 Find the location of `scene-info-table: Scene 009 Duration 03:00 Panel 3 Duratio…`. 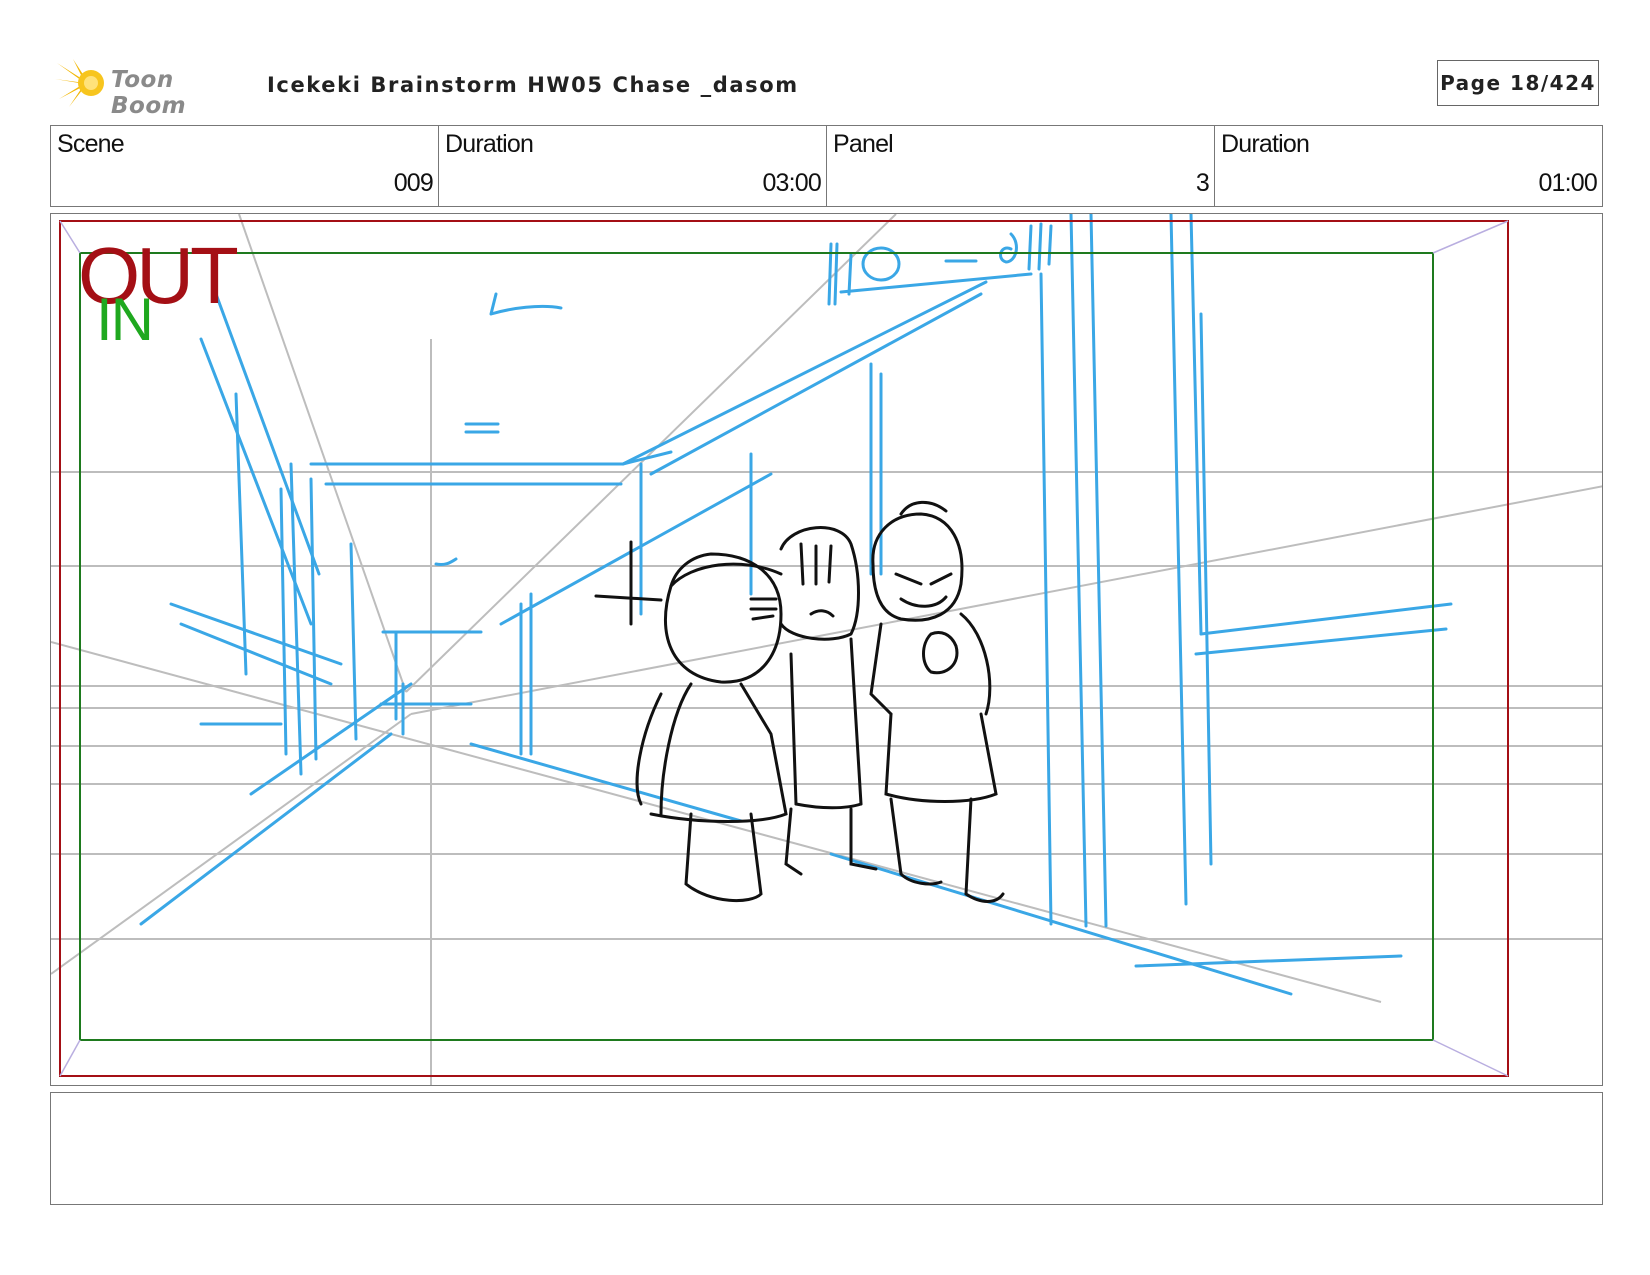

scene-info-table: Scene 009 Duration 03:00 Panel 3 Duratio… is located at coordinates (826, 166).